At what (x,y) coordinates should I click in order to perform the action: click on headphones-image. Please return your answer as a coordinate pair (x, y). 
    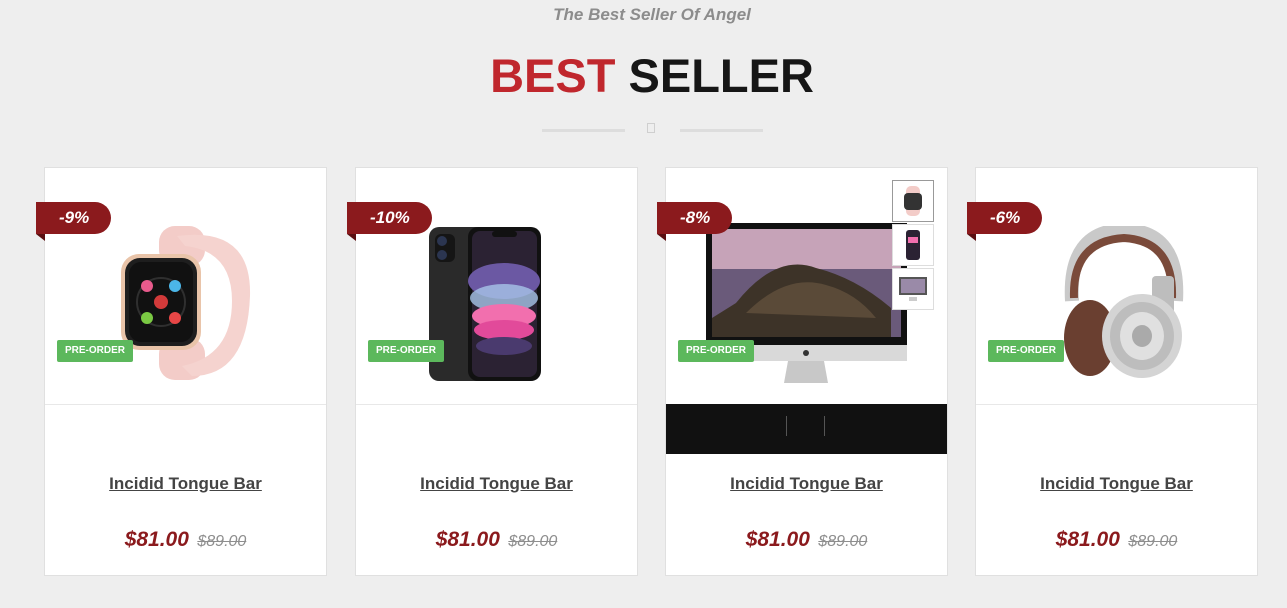
    Looking at the image, I should click on (1123, 303).